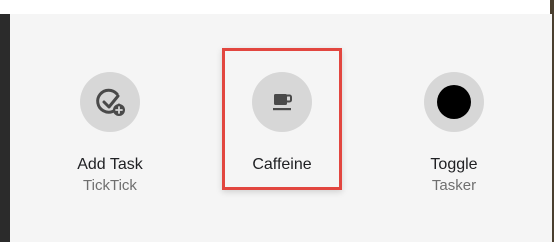 This screenshot has height=242, width=554. I want to click on tile-toggle-subtitle: Tasker, so click(454, 185).